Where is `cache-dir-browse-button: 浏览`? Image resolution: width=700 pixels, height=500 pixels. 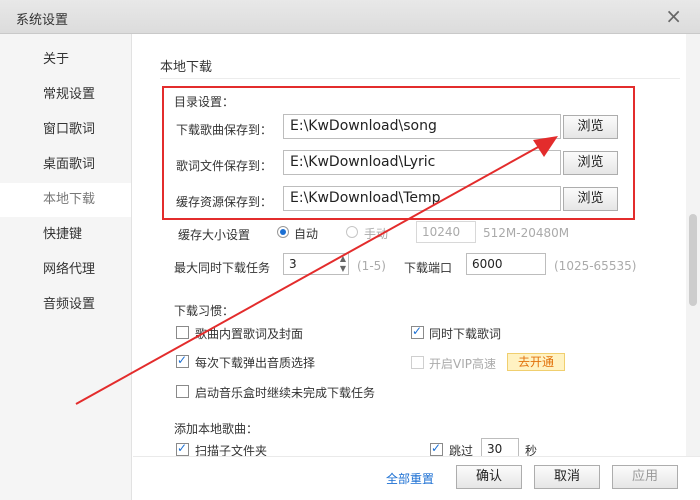 cache-dir-browse-button: 浏览 is located at coordinates (590, 199).